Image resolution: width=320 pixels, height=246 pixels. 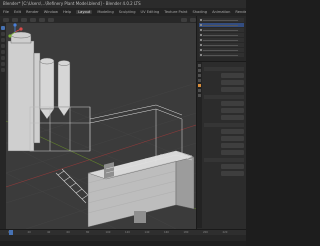 What do you see at coordinates (199, 95) in the screenshot?
I see `material-tab-icon` at bounding box center [199, 95].